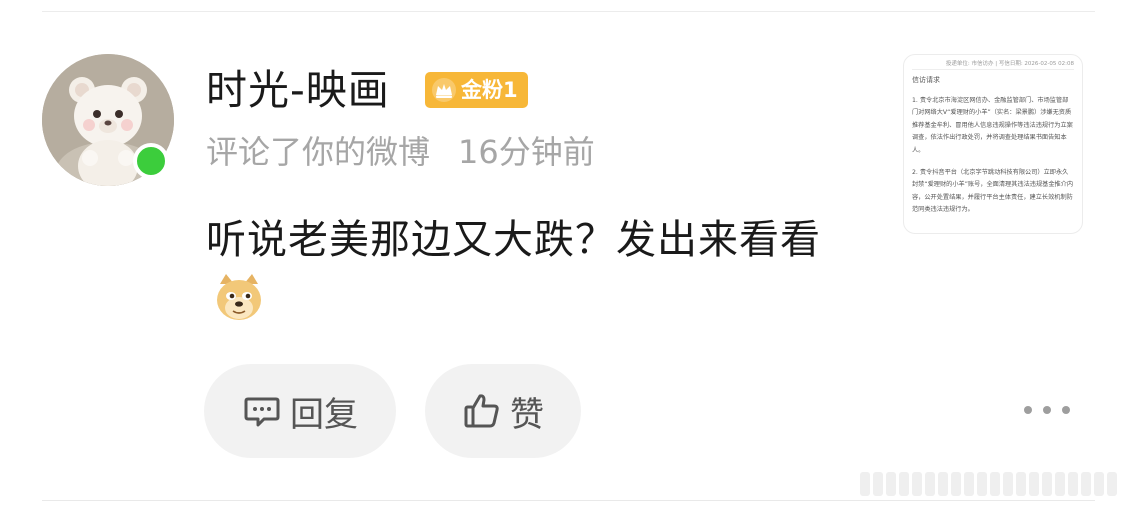  What do you see at coordinates (568, 11) in the screenshot?
I see `top-divider` at bounding box center [568, 11].